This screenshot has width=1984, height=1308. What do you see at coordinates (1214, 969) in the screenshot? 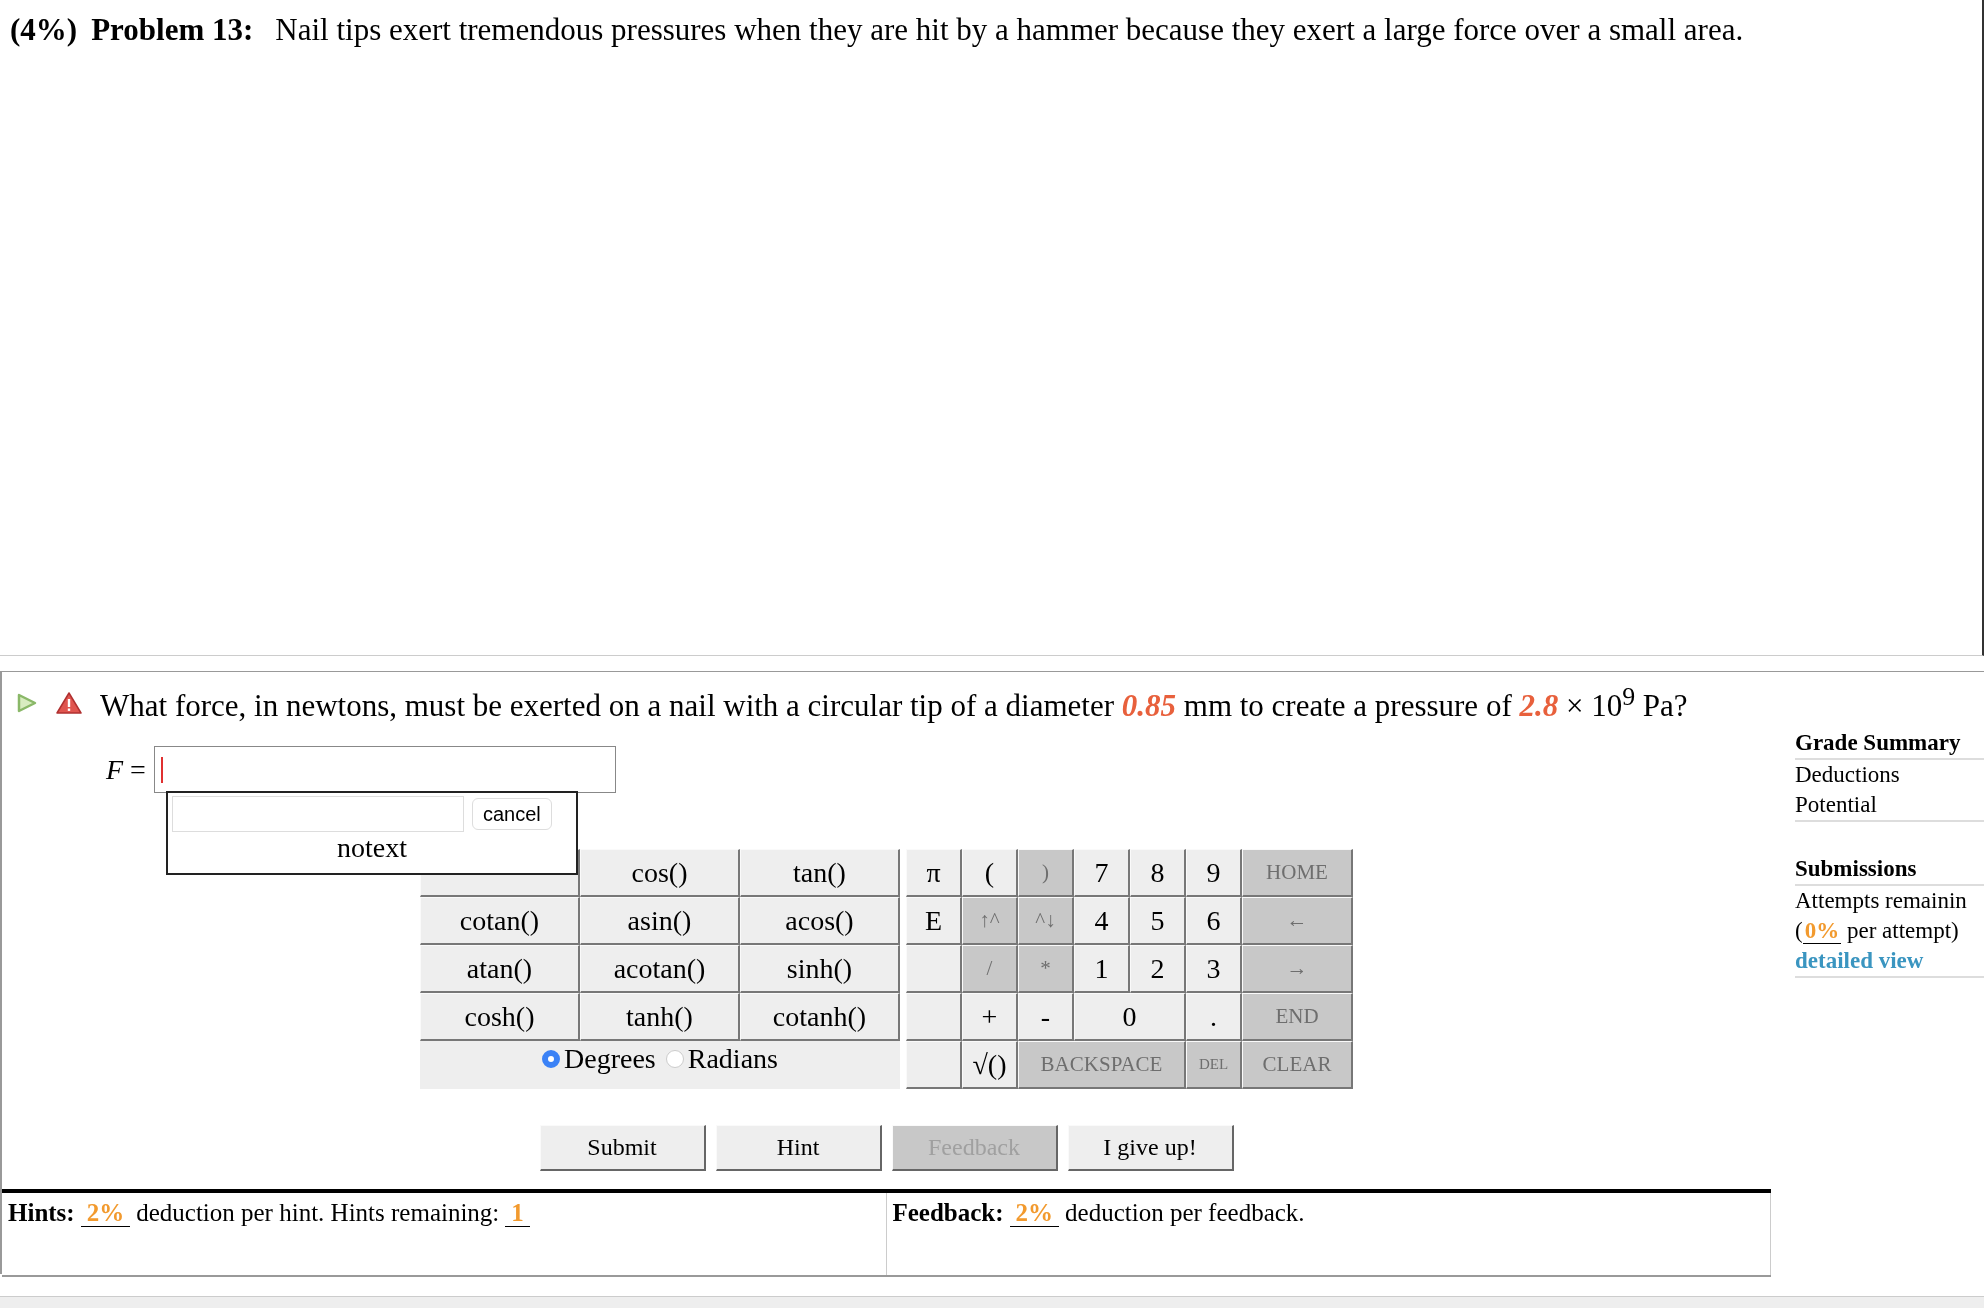
I see `keypad-key: 3` at bounding box center [1214, 969].